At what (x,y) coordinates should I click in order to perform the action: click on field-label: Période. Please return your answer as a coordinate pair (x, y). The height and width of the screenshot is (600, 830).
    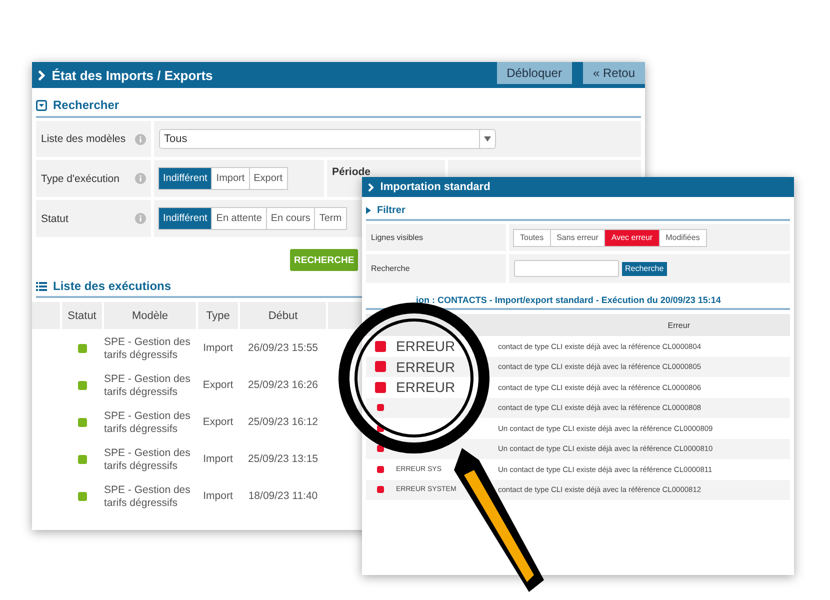
    Looking at the image, I should click on (351, 172).